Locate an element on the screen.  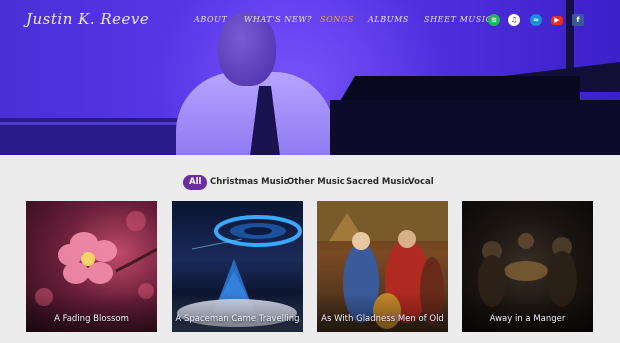
amazon-music-icon: ≈ is located at coordinates (536, 20).